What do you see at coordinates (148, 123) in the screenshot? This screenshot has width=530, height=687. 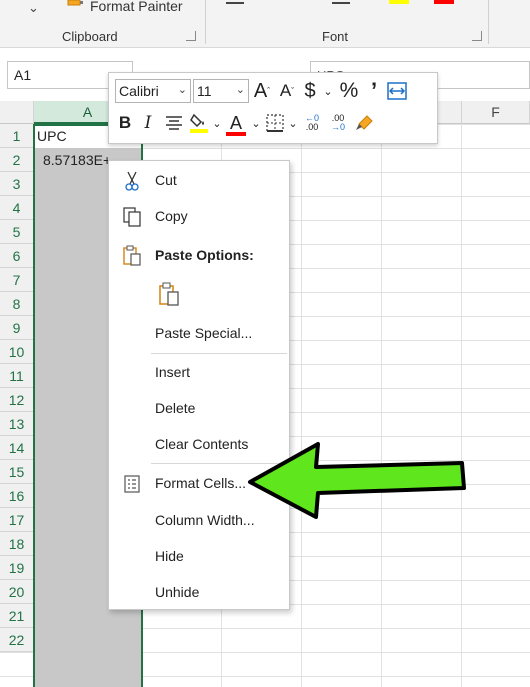 I see `italic-icon: I` at bounding box center [148, 123].